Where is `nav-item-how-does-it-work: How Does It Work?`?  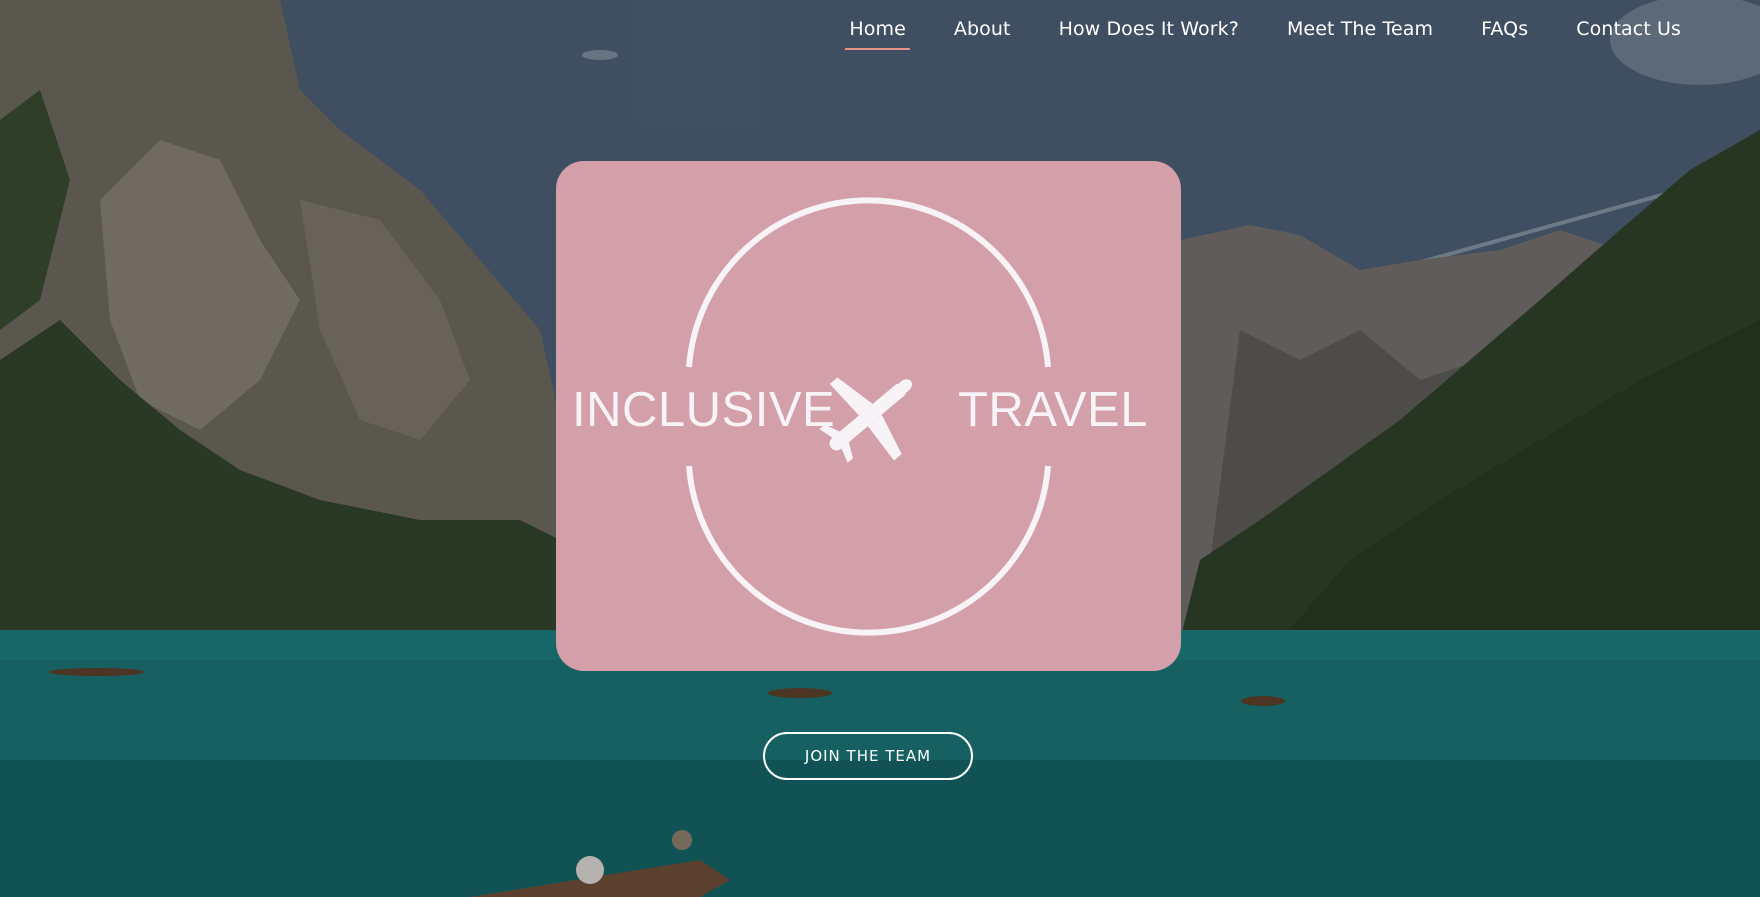 nav-item-how-does-it-work: How Does It Work? is located at coordinates (1149, 34).